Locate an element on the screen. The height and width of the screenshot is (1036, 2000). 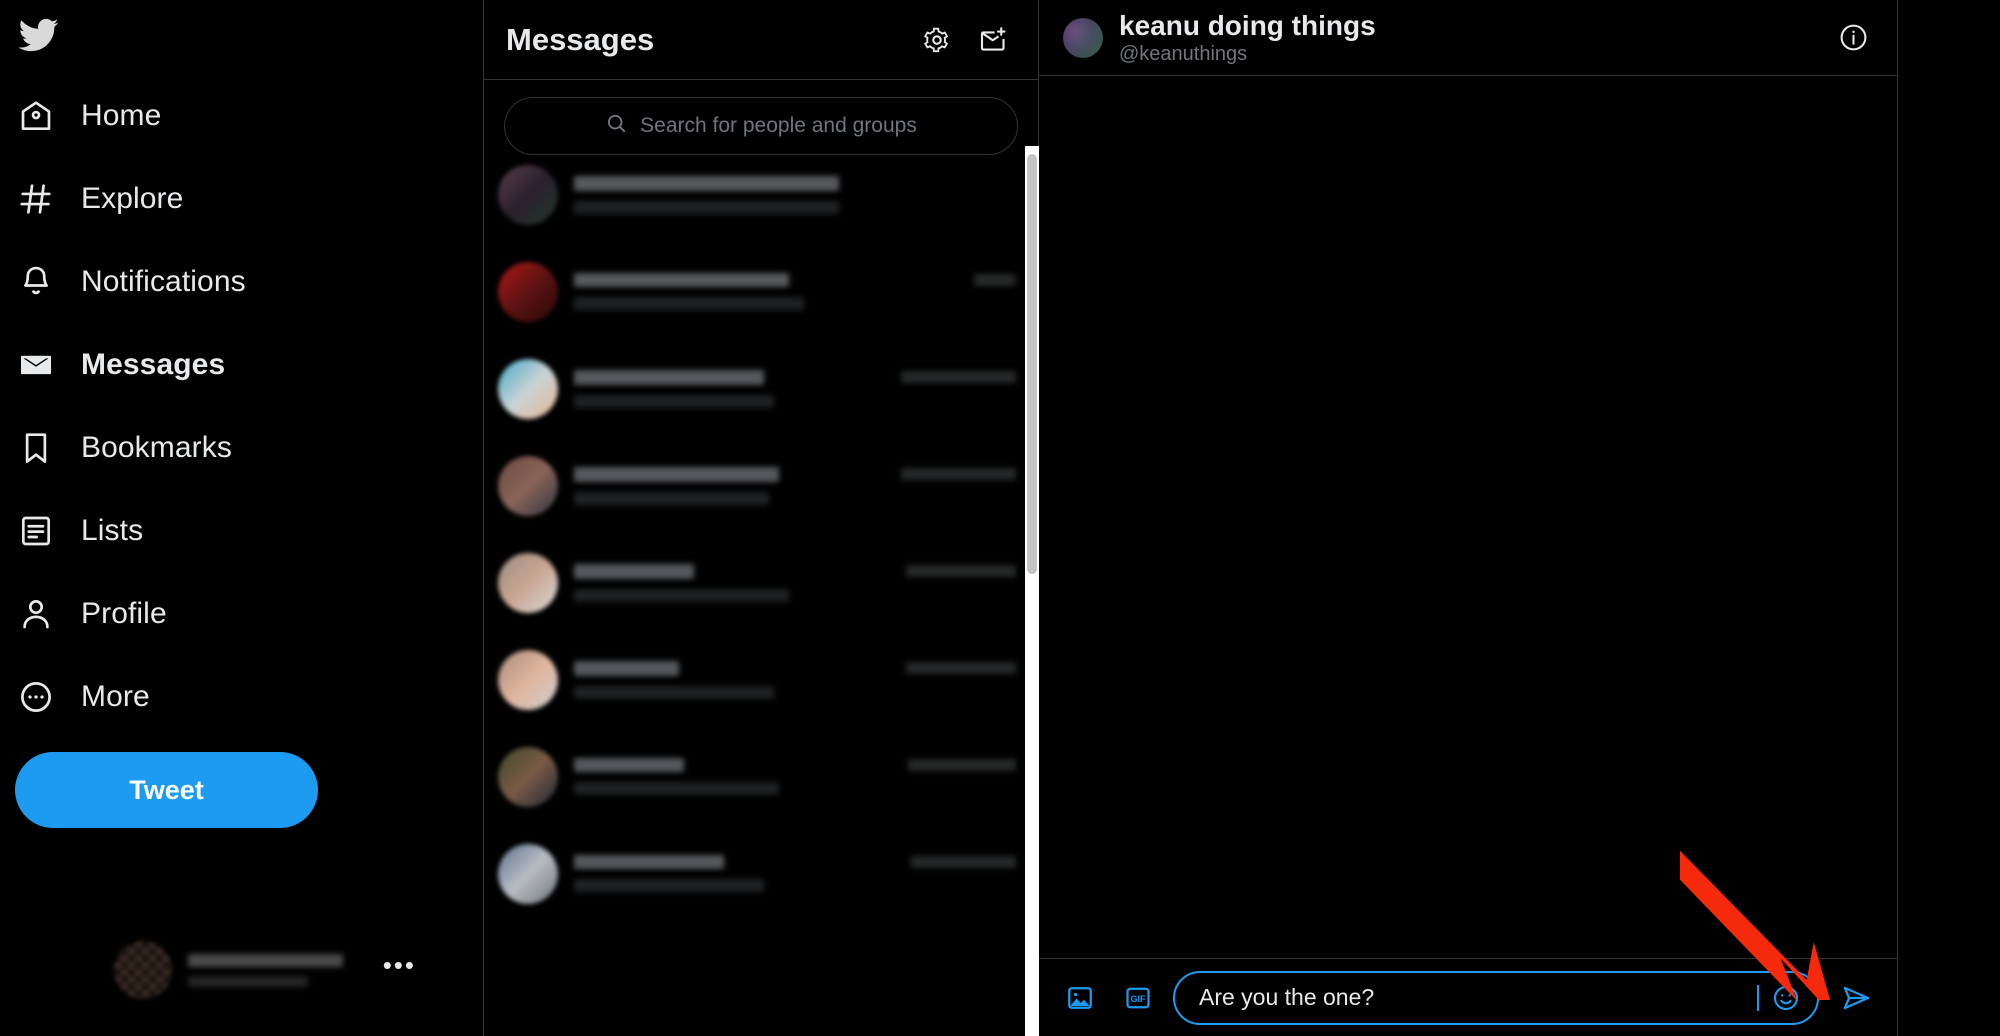
sidebar-item-explore: Explore is located at coordinates (159, 198).